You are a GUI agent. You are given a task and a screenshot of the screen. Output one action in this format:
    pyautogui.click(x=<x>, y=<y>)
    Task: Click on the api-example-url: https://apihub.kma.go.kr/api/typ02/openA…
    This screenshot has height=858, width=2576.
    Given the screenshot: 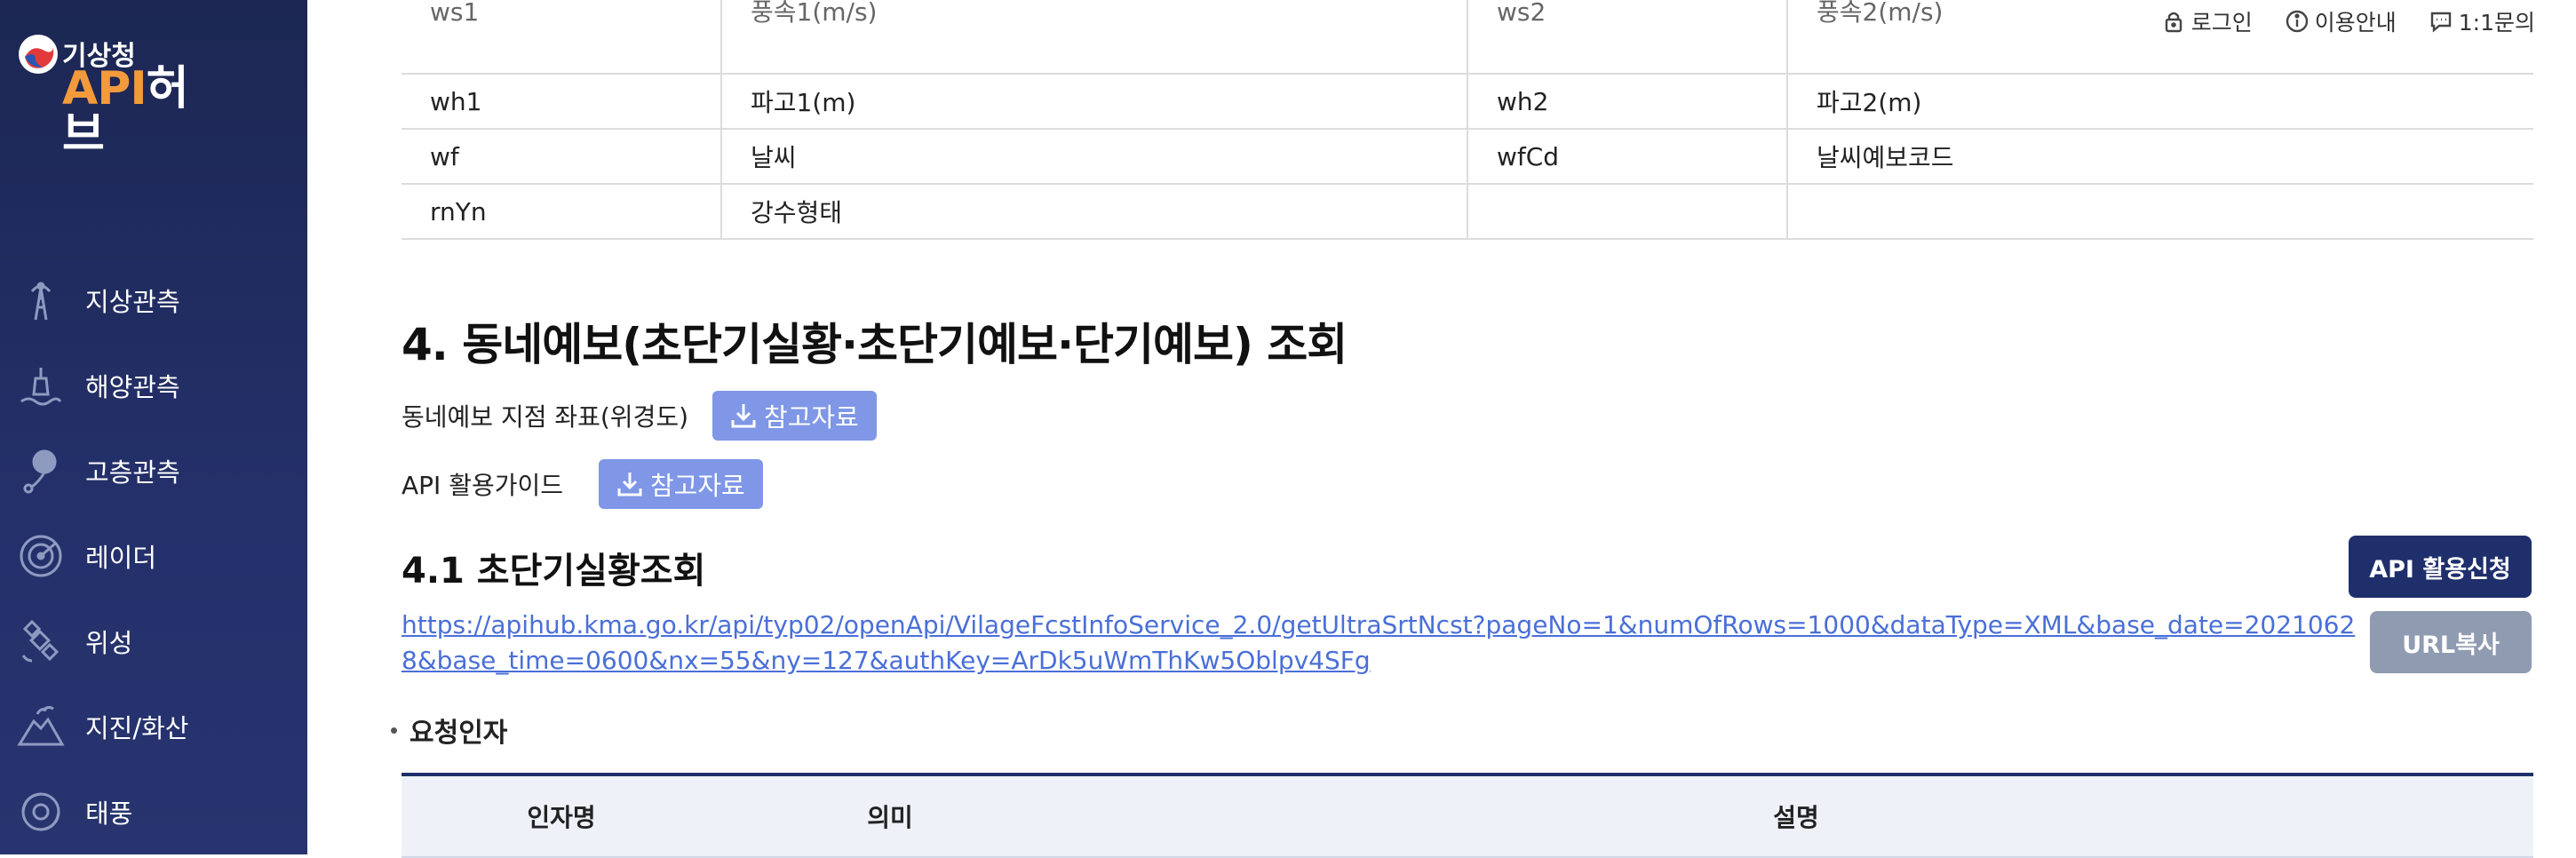 What is the action you would take?
    pyautogui.click(x=1379, y=643)
    